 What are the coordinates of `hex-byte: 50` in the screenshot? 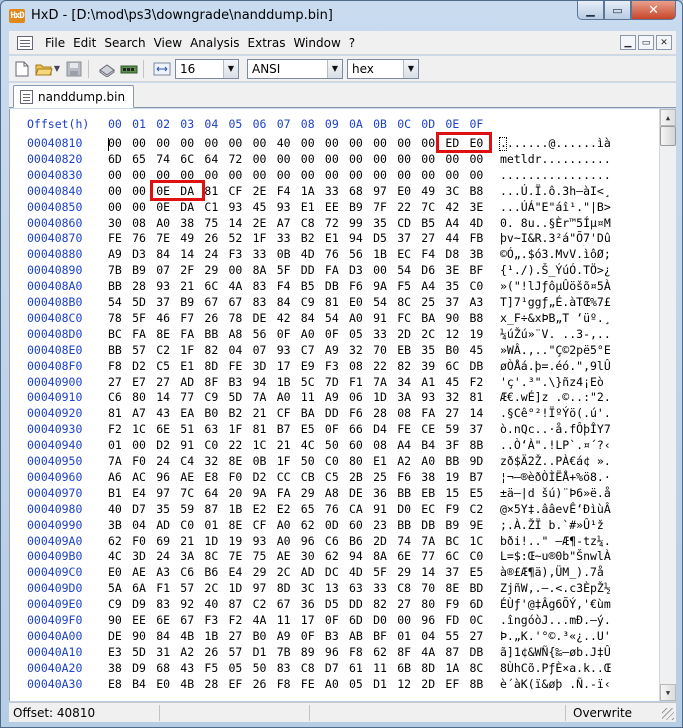 It's located at (336, 445).